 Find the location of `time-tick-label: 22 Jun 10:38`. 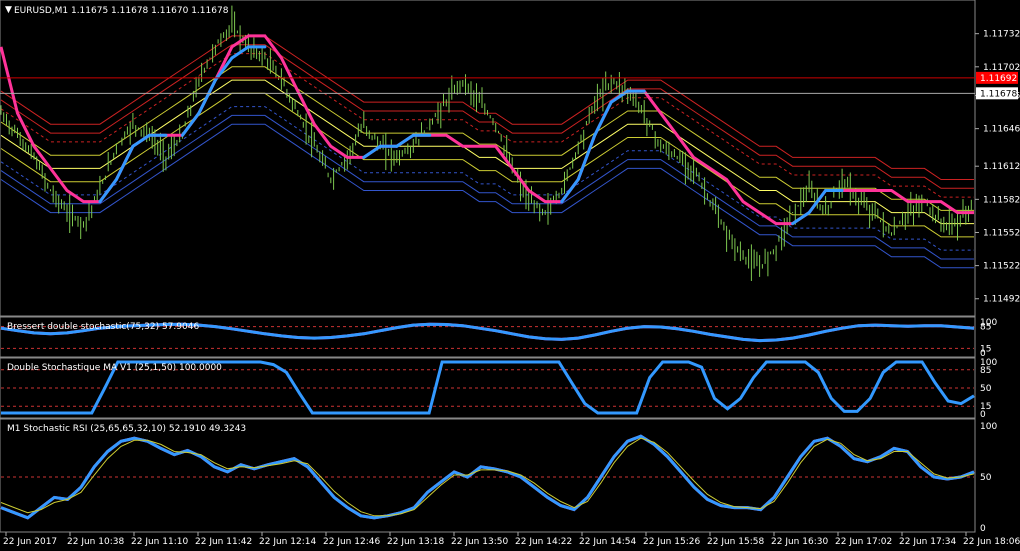

time-tick-label: 22 Jun 10:38 is located at coordinates (95, 542).